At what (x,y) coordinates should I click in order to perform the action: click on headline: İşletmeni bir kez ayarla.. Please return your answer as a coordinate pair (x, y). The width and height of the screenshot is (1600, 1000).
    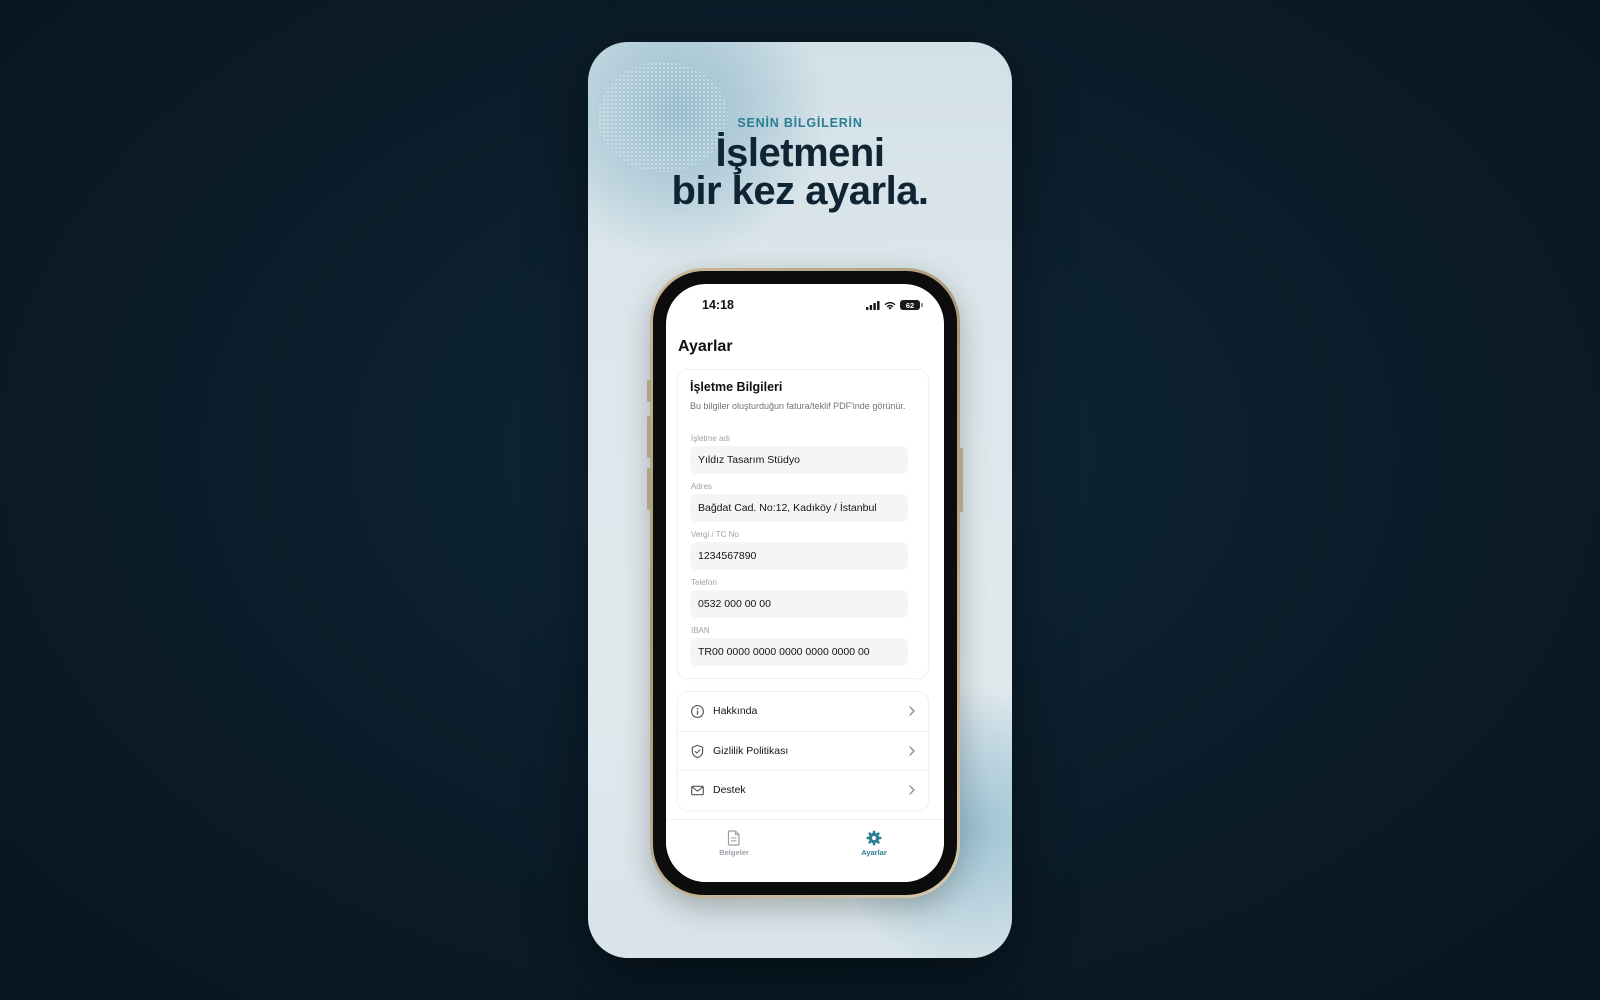
    Looking at the image, I should click on (800, 172).